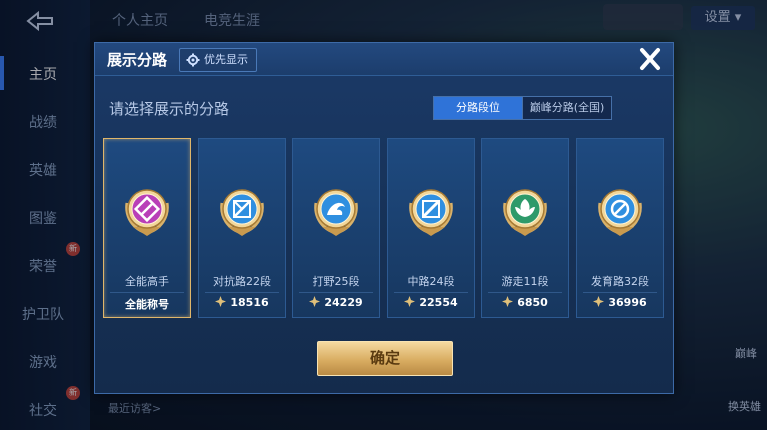 The height and width of the screenshot is (430, 767). I want to click on combat-power: 22554, so click(431, 304).